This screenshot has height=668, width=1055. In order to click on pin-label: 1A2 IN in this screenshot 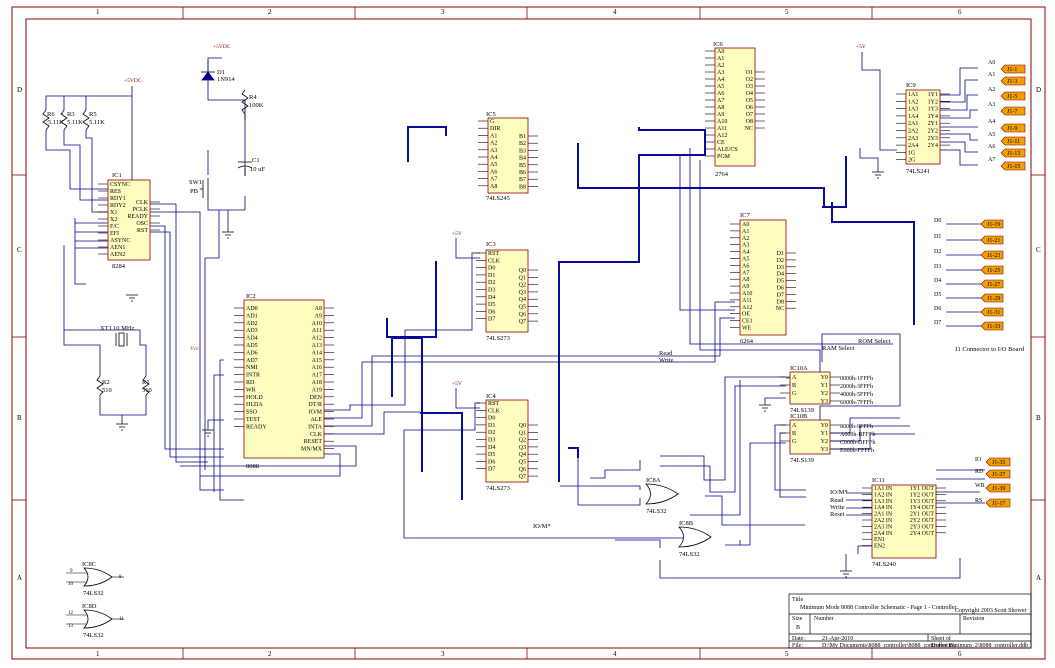, I will do `click(883, 495)`.